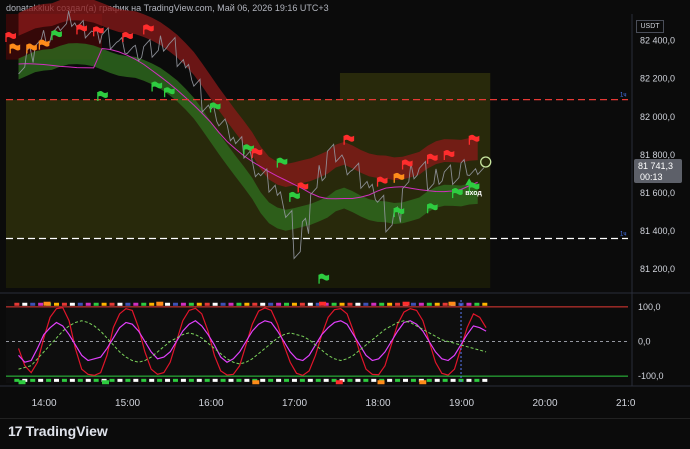  I want to click on price-tick: 81 600,0, so click(657, 193).